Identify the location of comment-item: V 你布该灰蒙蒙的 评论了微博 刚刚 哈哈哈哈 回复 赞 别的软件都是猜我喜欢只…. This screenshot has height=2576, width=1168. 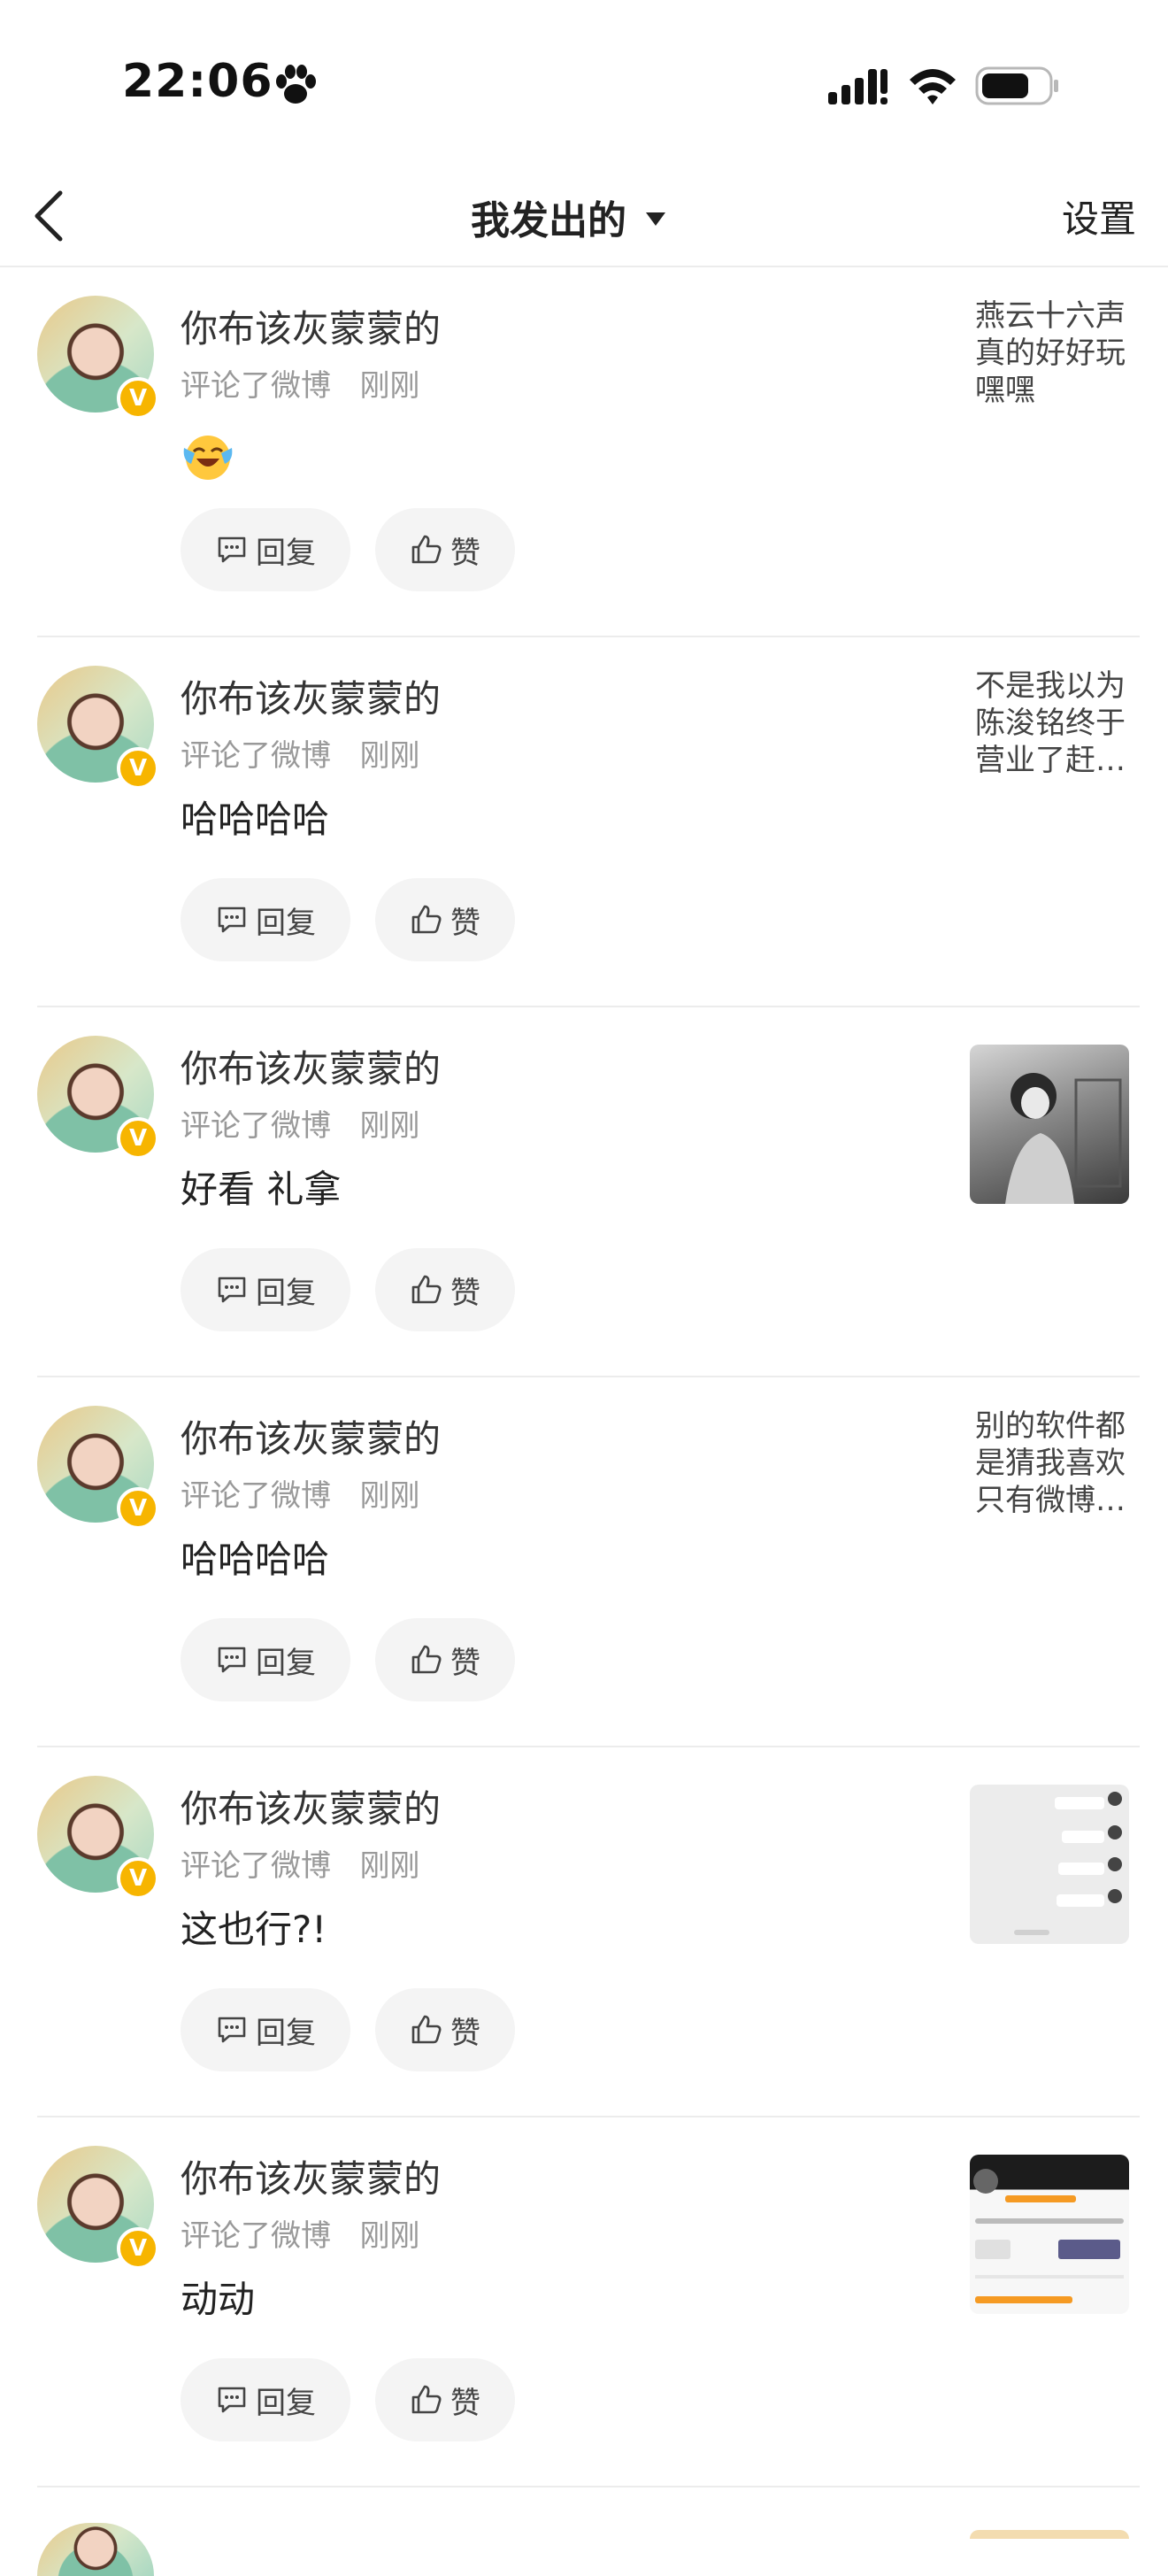
(584, 1562).